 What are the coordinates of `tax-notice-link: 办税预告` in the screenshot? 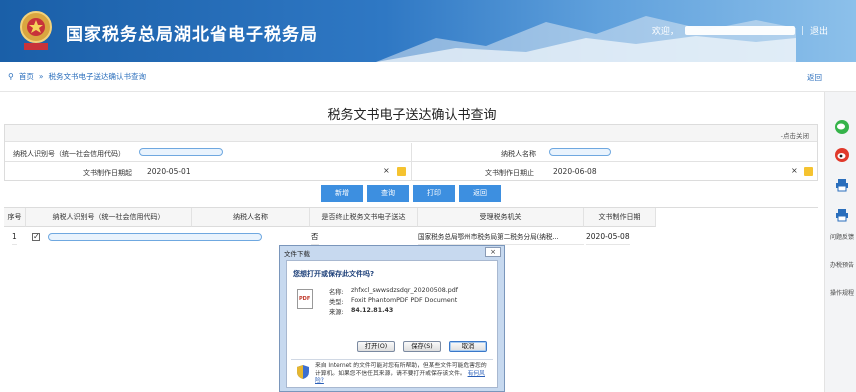 It's located at (842, 266).